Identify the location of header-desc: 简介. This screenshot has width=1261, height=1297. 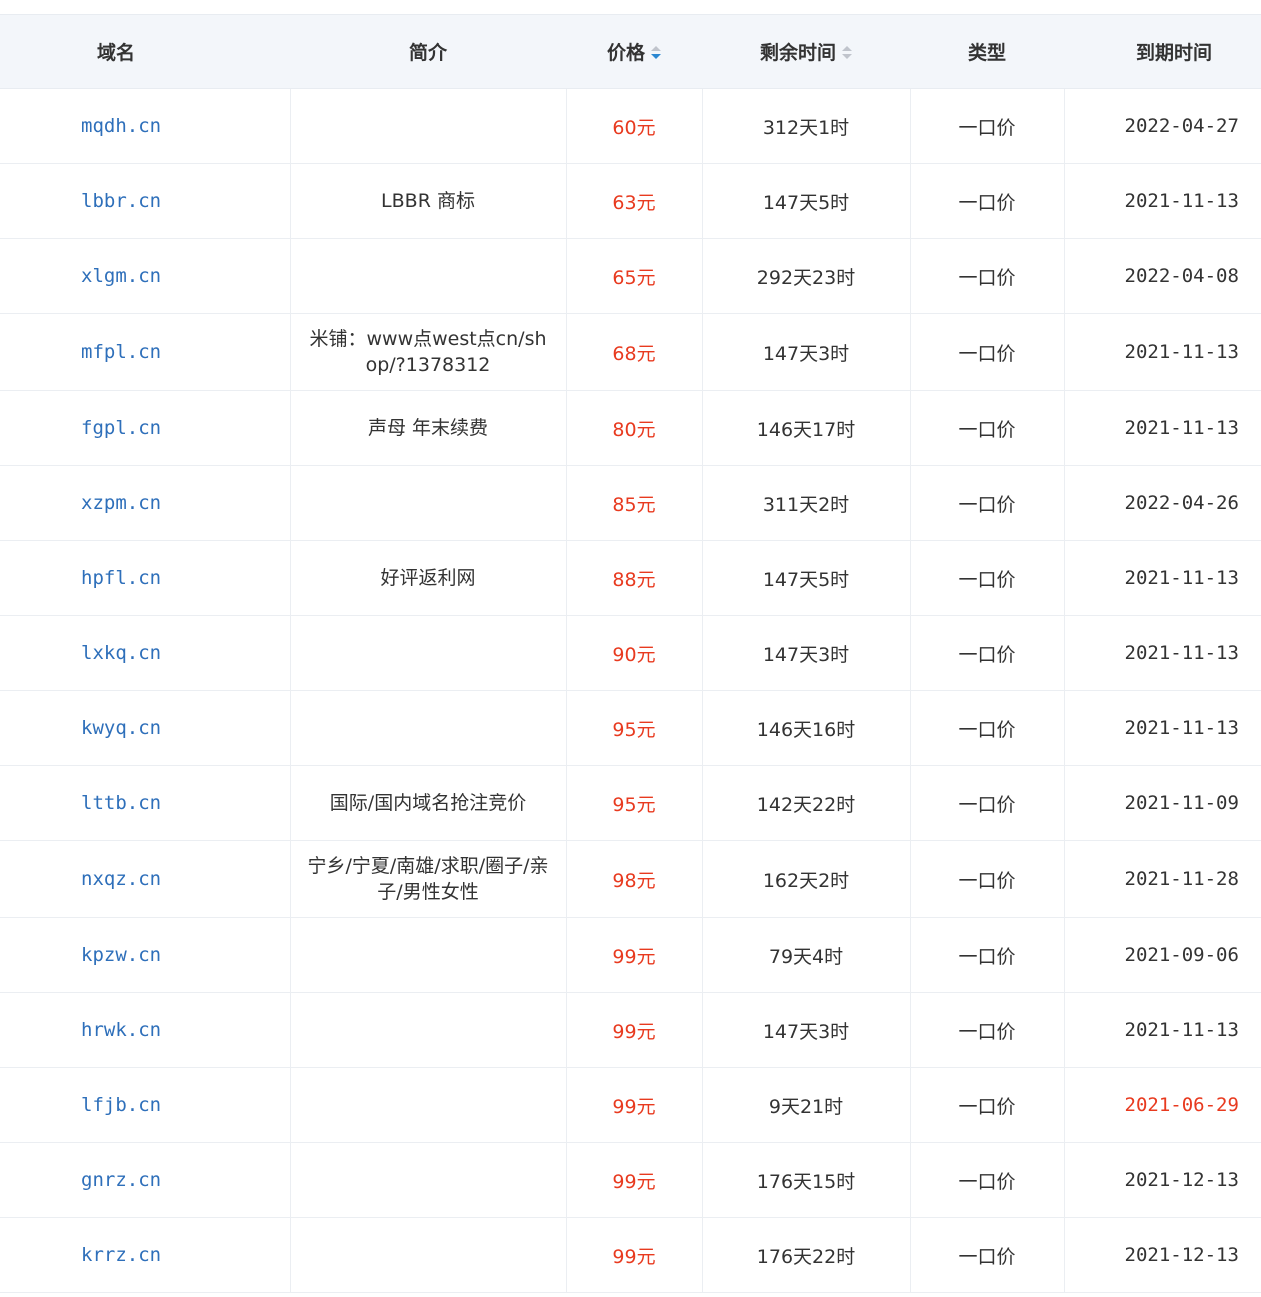
(428, 51).